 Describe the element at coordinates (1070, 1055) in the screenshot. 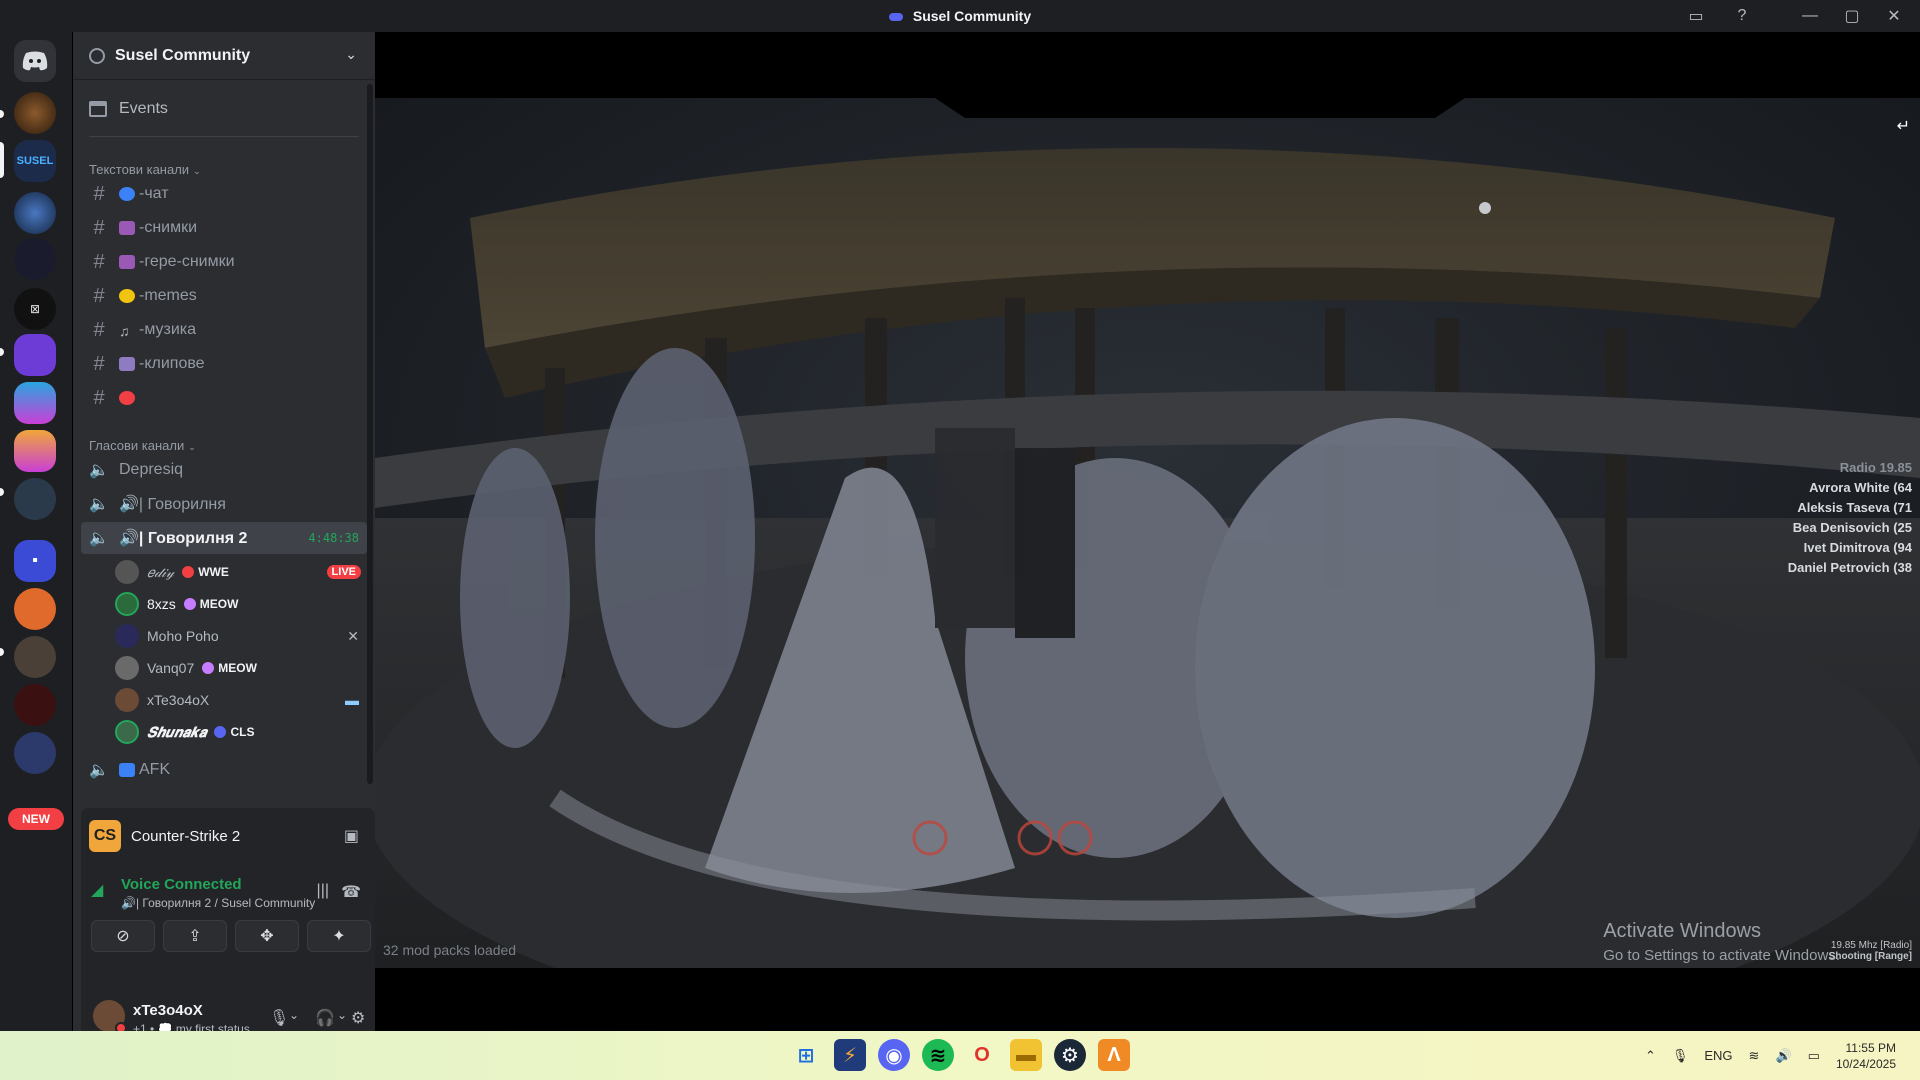

I see `steam-icon: ⚙` at that location.